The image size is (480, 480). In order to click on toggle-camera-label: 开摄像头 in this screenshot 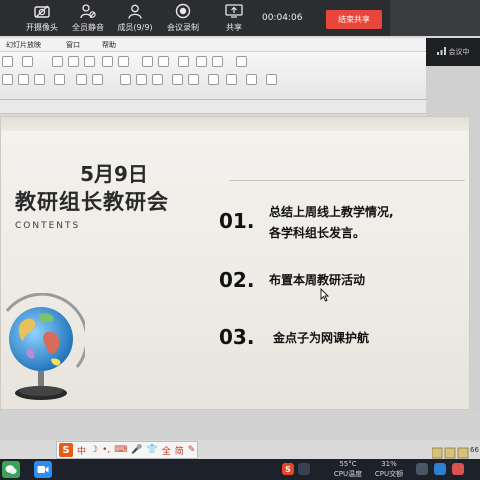, I will do `click(42, 27)`.